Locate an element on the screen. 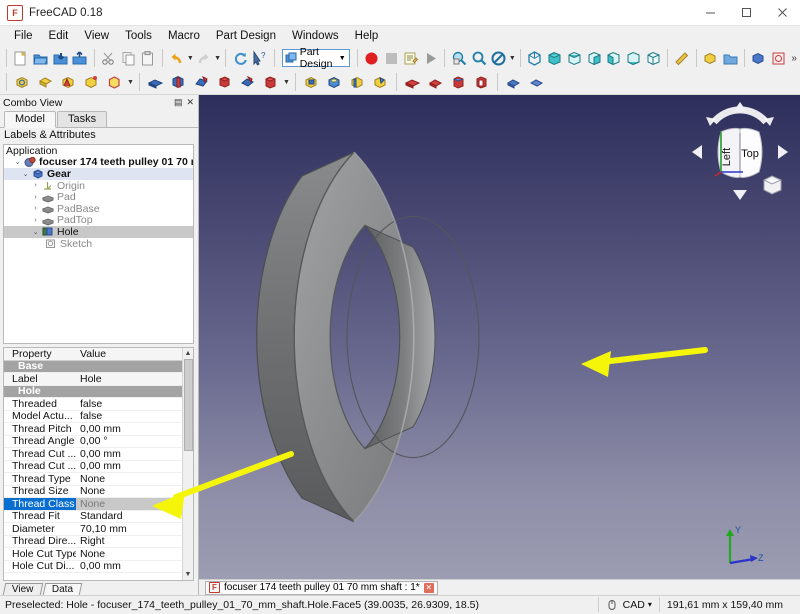 Image resolution: width=800 pixels, height=614 pixels. property-row-label: Label Hole is located at coordinates (98, 379).